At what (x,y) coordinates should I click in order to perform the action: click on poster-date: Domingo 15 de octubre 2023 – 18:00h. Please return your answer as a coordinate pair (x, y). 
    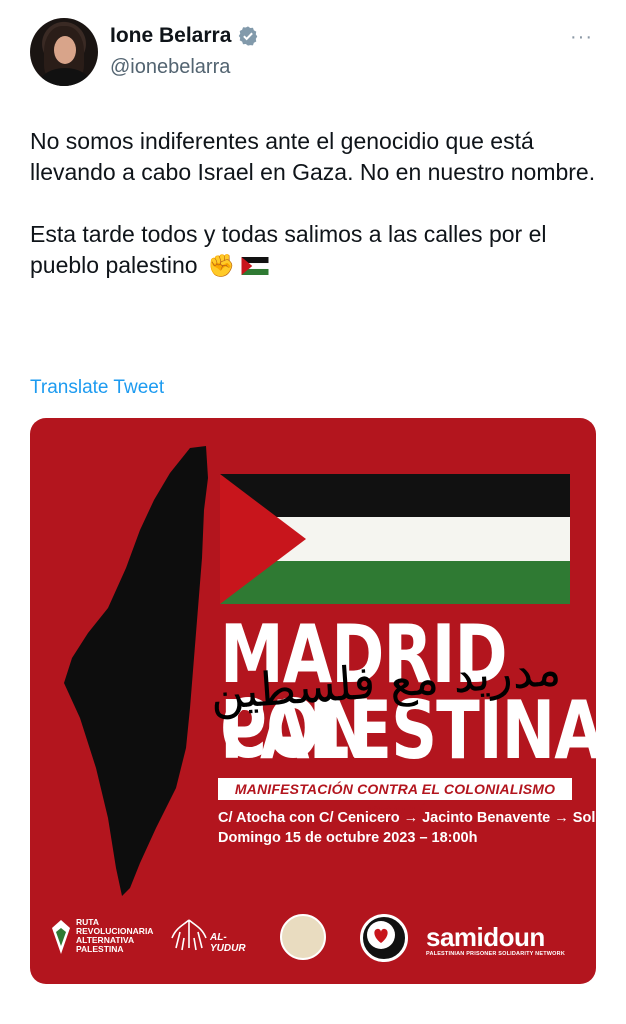
    Looking at the image, I should click on (348, 838).